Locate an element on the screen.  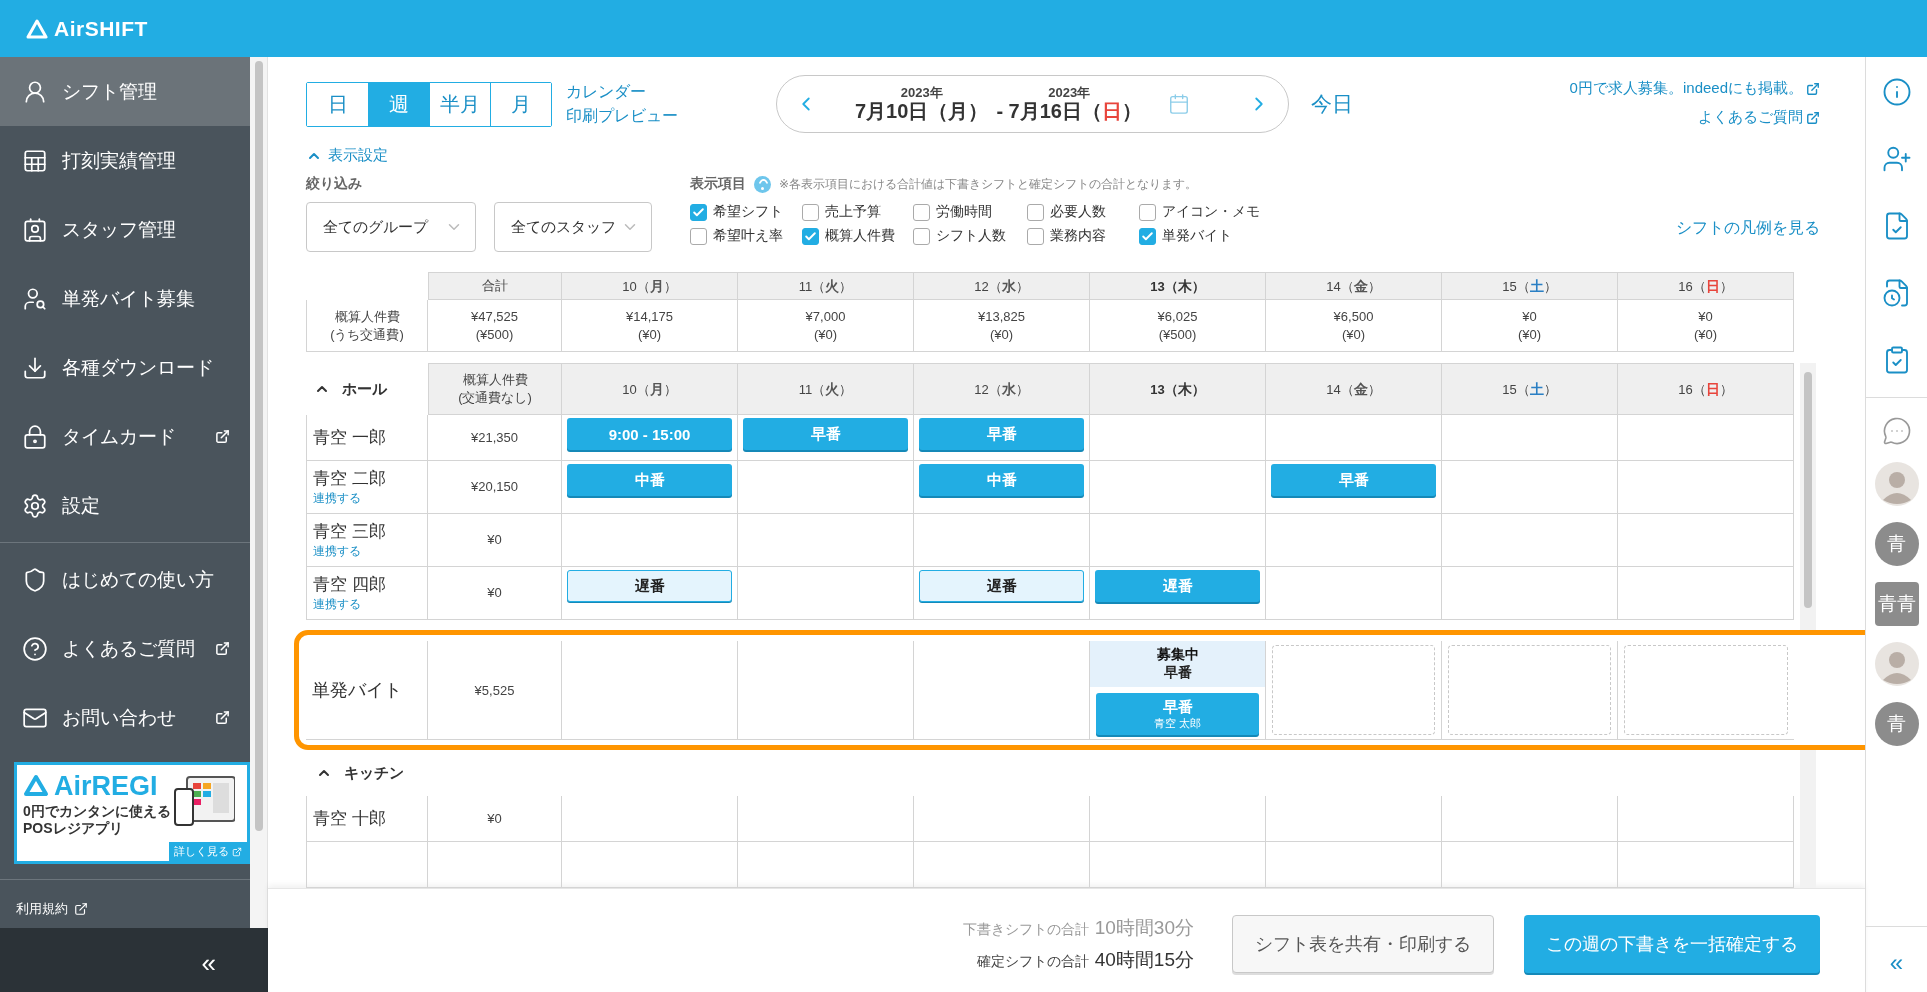
dropdown: 全てのグループ is located at coordinates (391, 227).